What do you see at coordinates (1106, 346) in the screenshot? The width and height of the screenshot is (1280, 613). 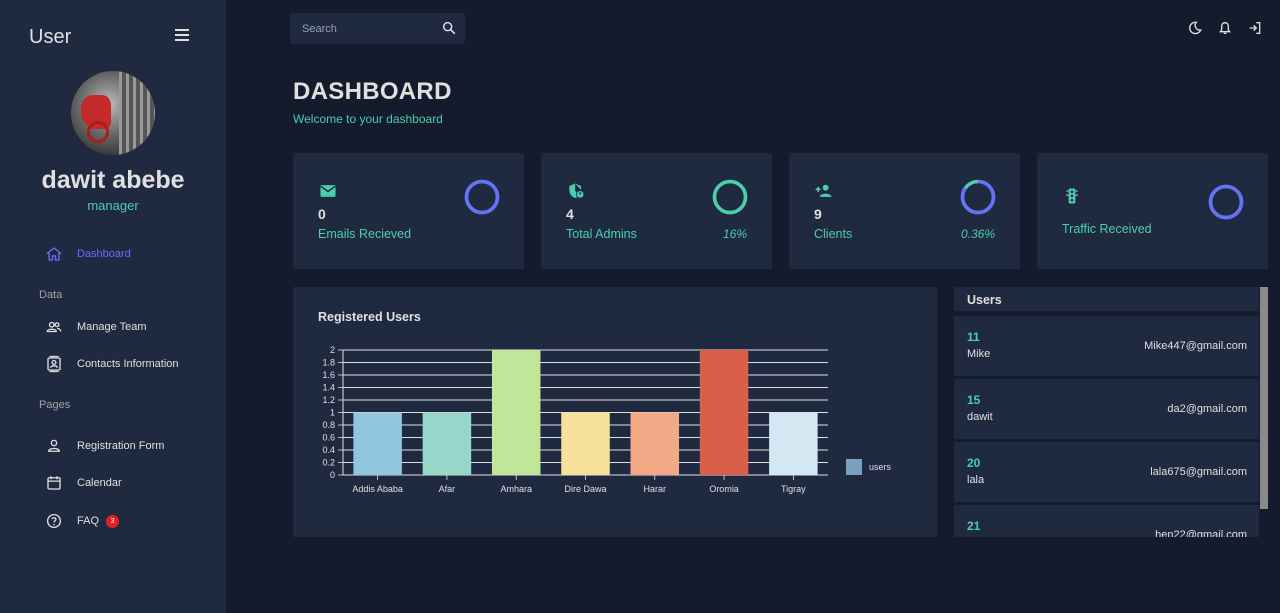 I see `list-item: 11 Mike Mike447@gmail.com` at bounding box center [1106, 346].